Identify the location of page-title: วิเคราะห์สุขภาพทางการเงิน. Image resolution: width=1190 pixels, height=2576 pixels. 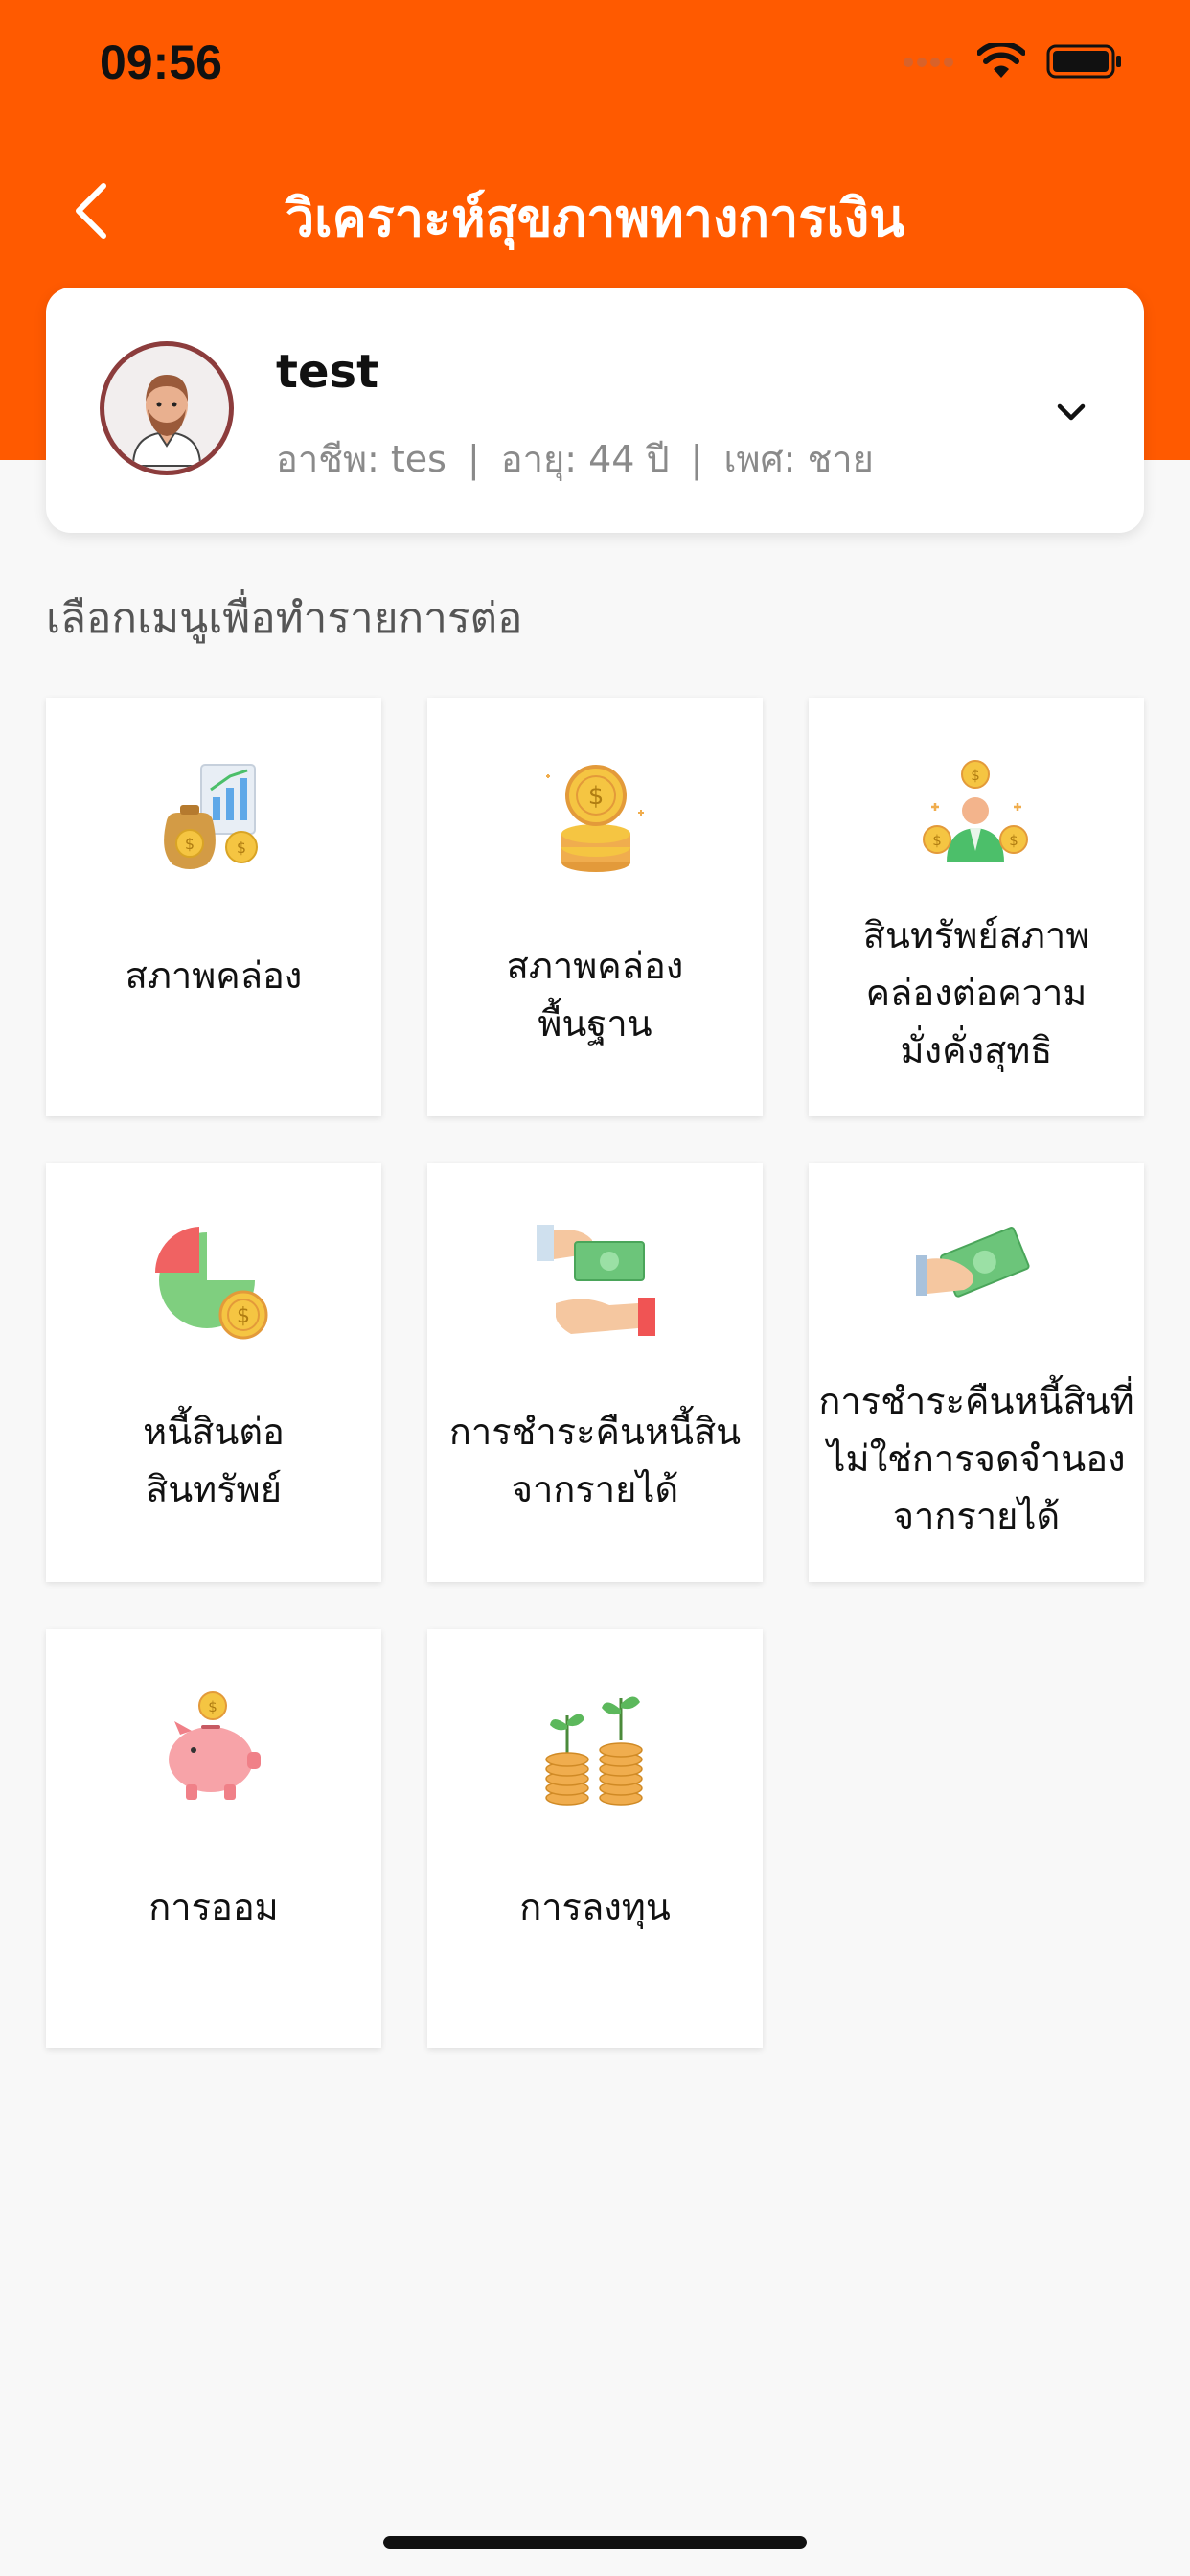
(595, 218).